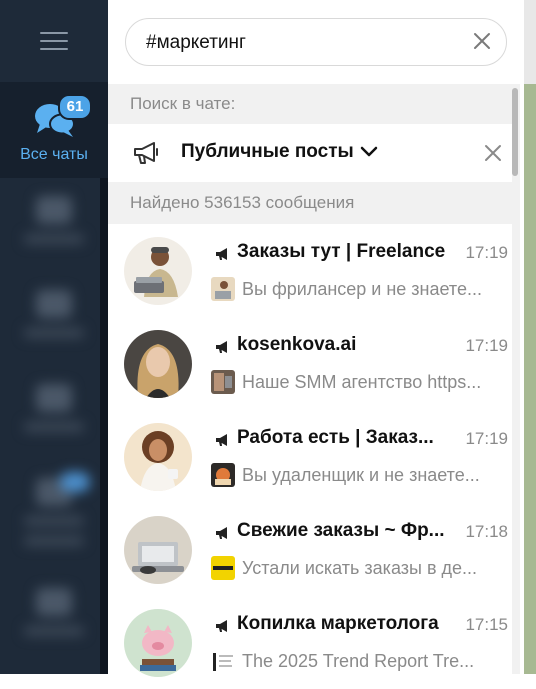  Describe the element at coordinates (312, 203) in the screenshot. I see `results-count: Найдено 536153 сообщения` at that location.